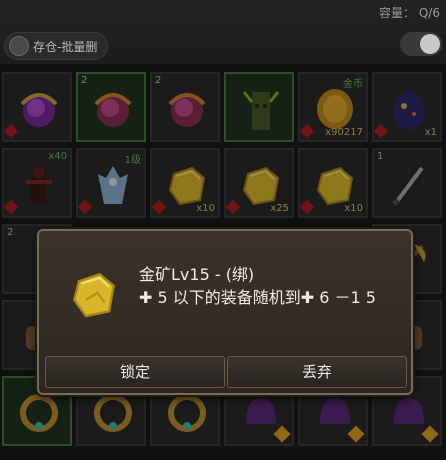 This screenshot has height=460, width=446. I want to click on capacity-label: 容量： Q/6, so click(409, 13).